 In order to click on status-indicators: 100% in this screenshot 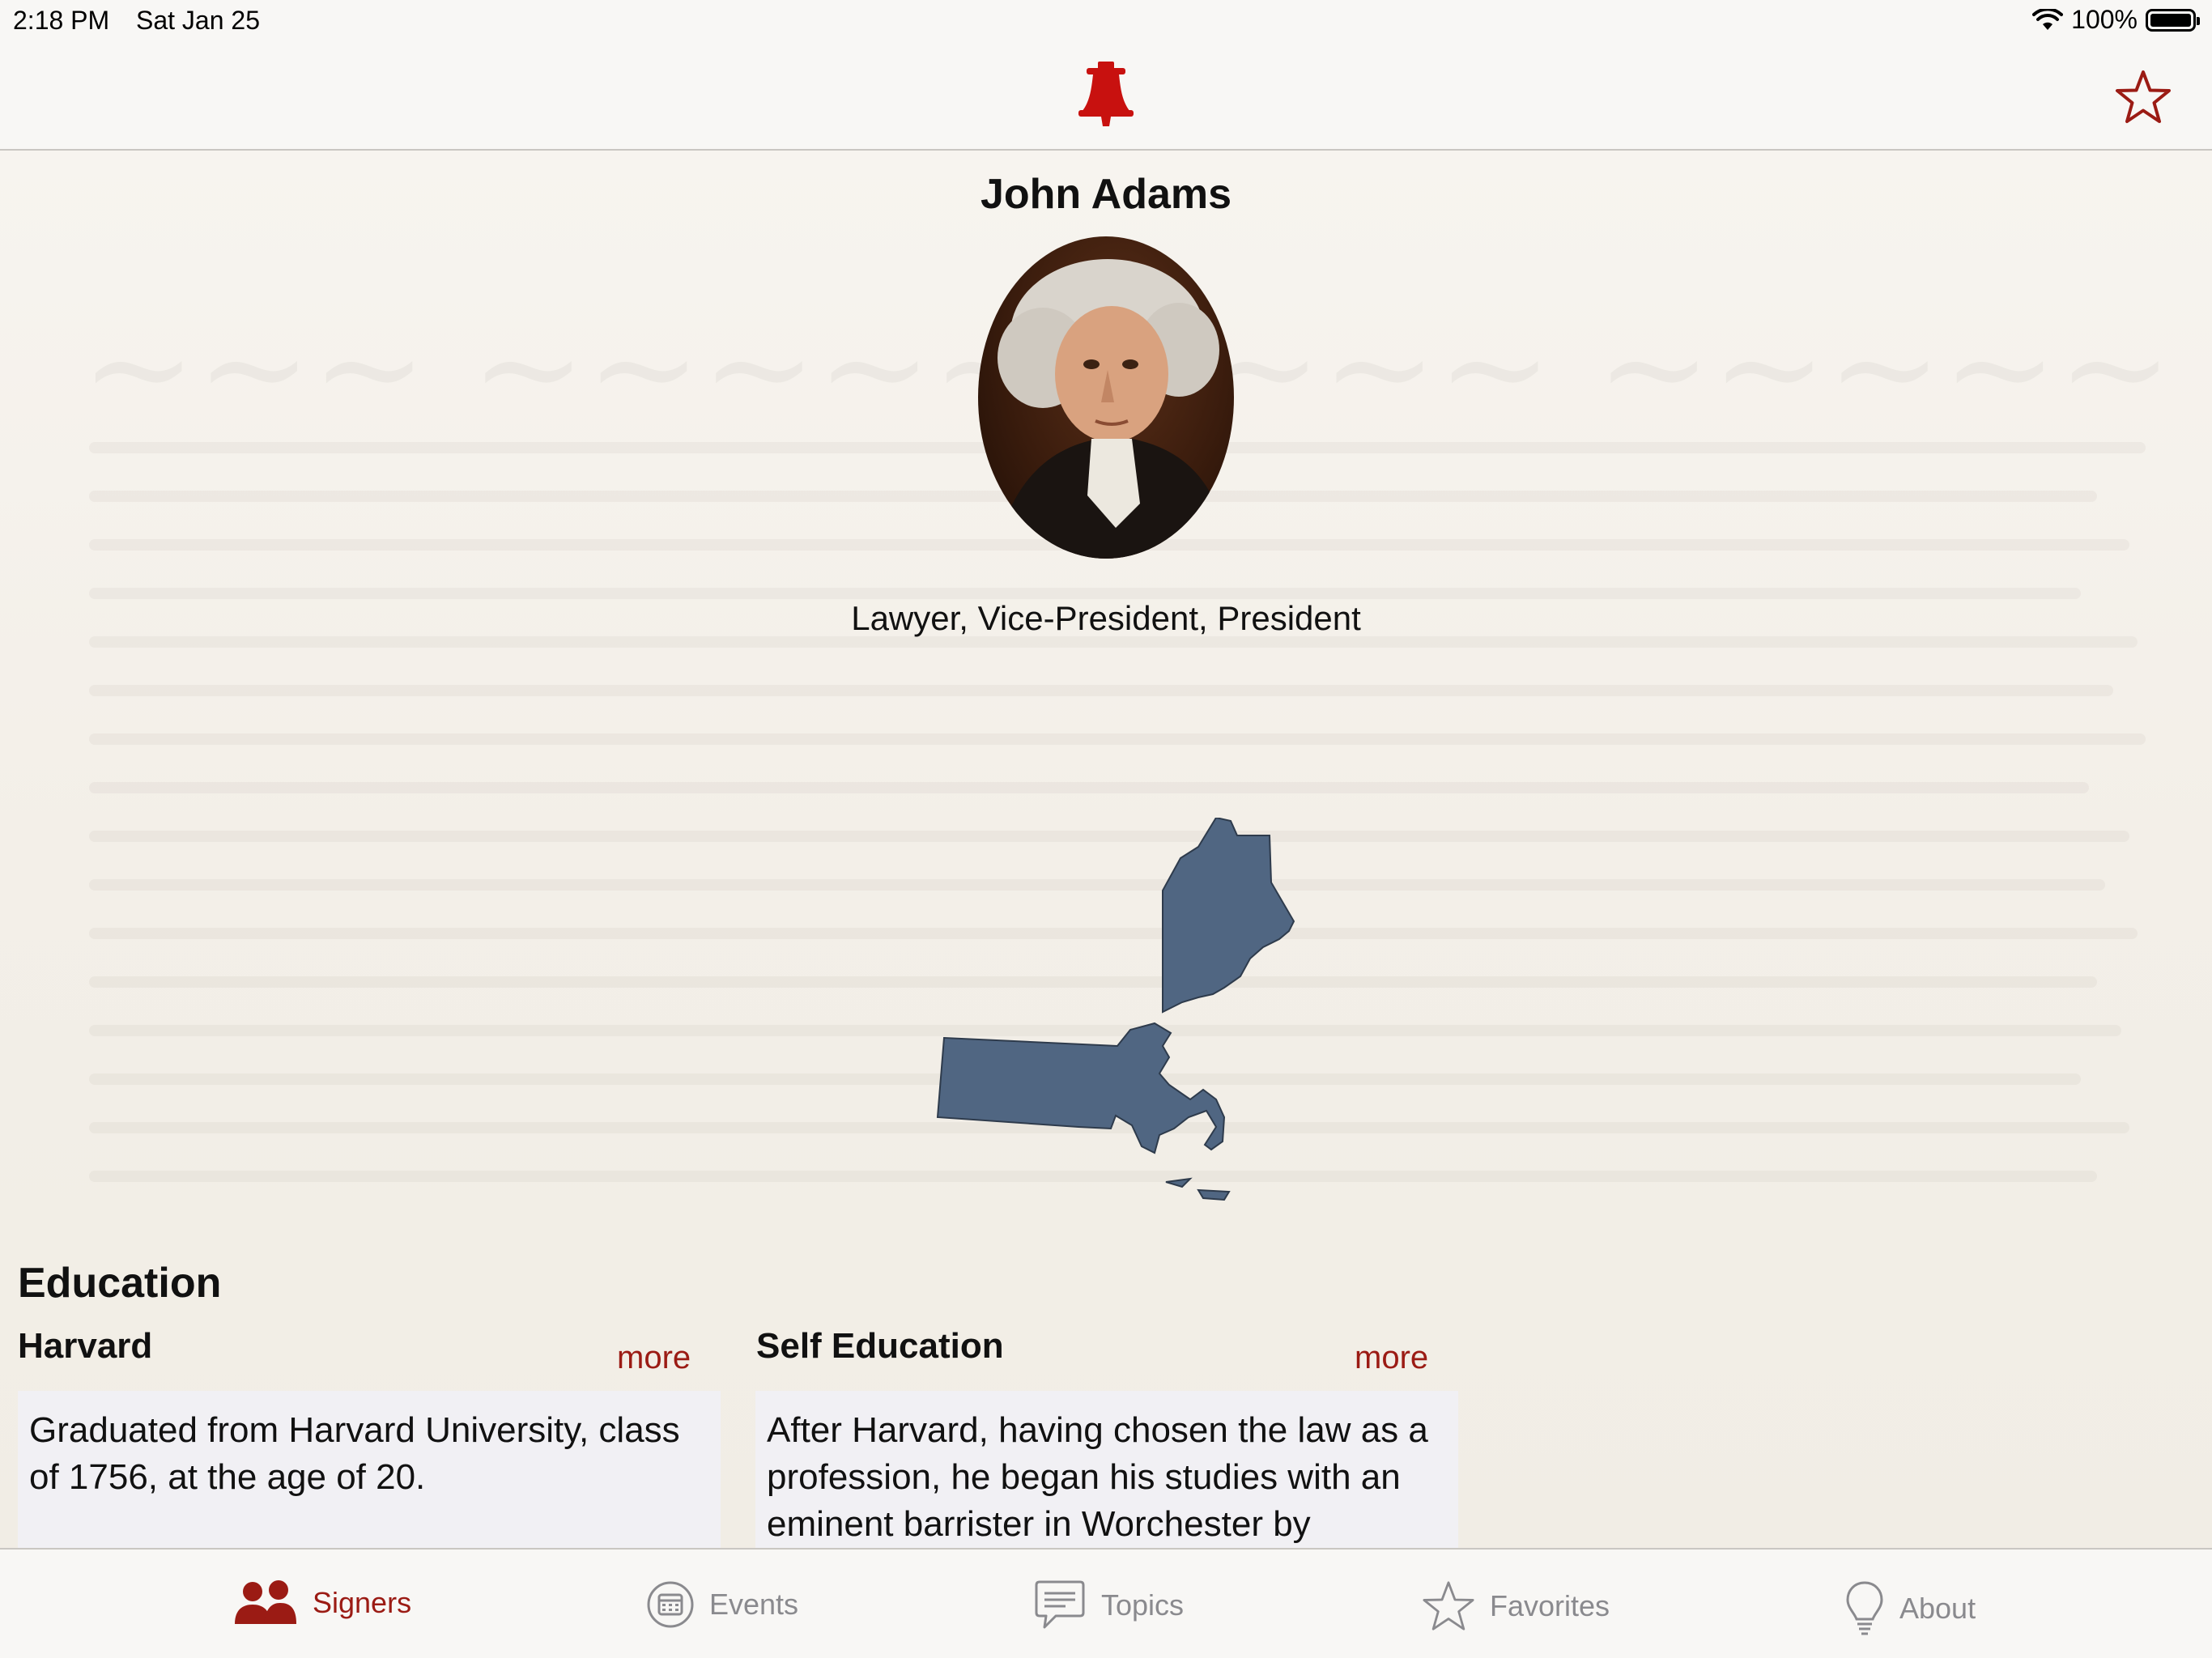, I will do `click(2116, 20)`.